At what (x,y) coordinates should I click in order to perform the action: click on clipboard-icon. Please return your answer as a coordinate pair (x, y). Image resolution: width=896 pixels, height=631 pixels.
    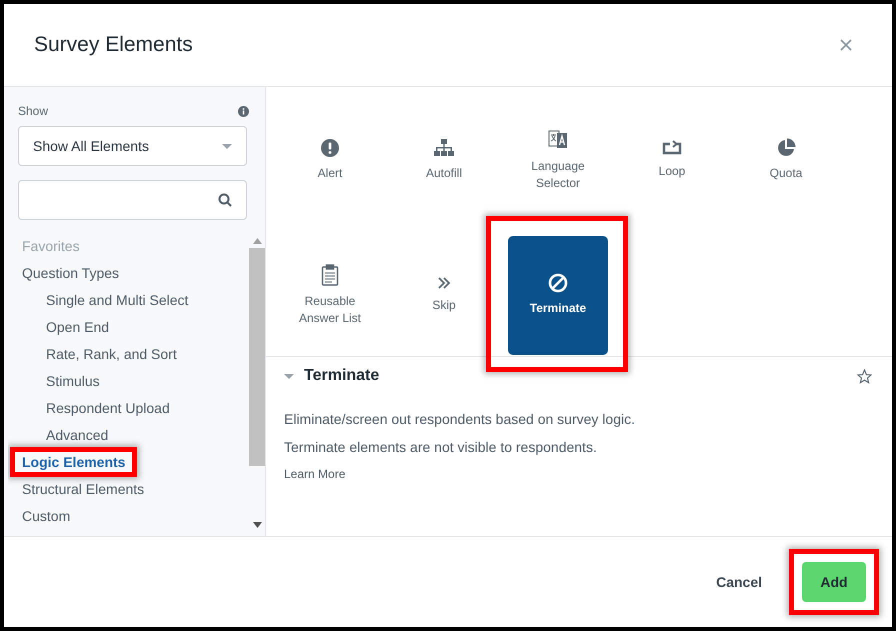
    Looking at the image, I should click on (330, 275).